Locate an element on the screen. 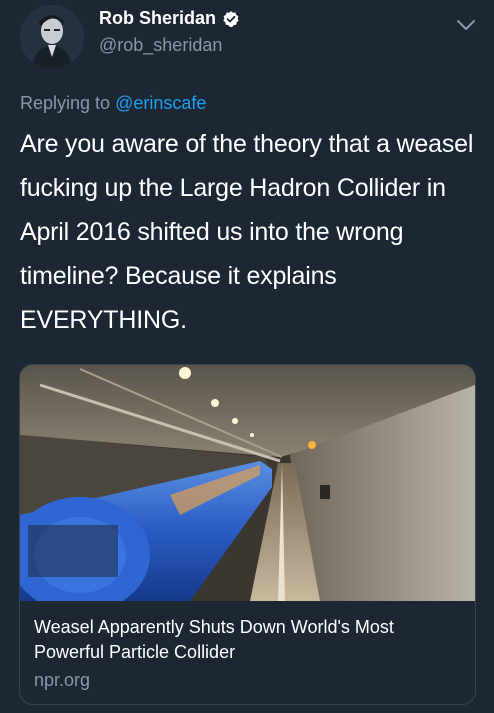 This screenshot has height=713, width=494. replying-to-line: Replying to @erinscafe is located at coordinates (113, 103).